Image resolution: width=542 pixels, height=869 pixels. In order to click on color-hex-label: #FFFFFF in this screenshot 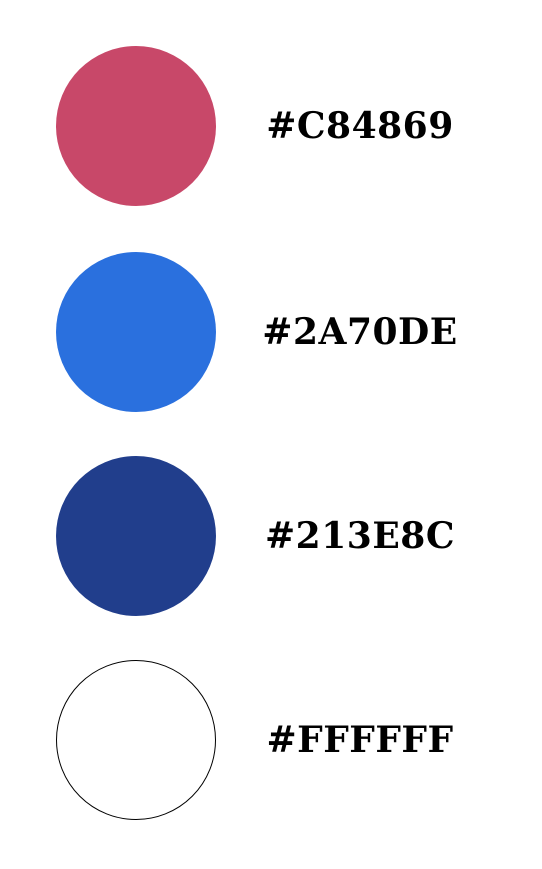, I will do `click(360, 740)`.